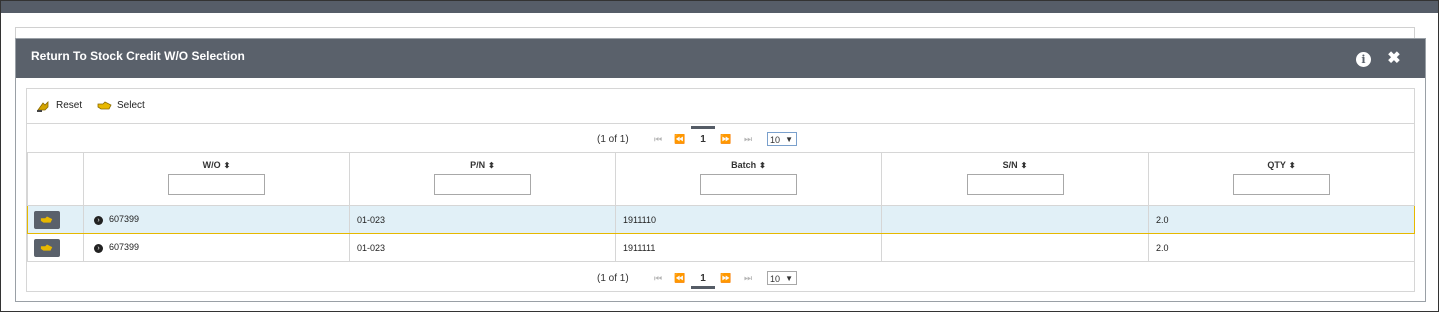 This screenshot has width=1439, height=312. I want to click on close-icon: ✖, so click(1394, 59).